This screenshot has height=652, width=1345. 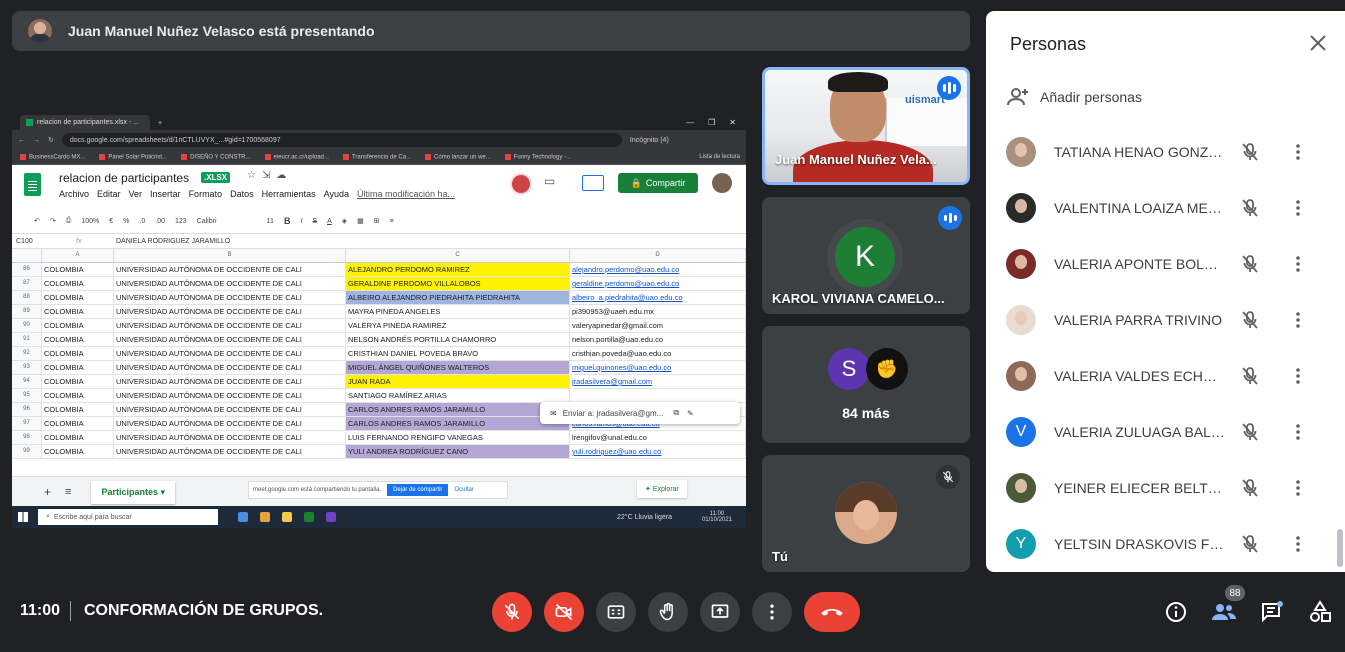 I want to click on present-now-button, so click(x=720, y=612).